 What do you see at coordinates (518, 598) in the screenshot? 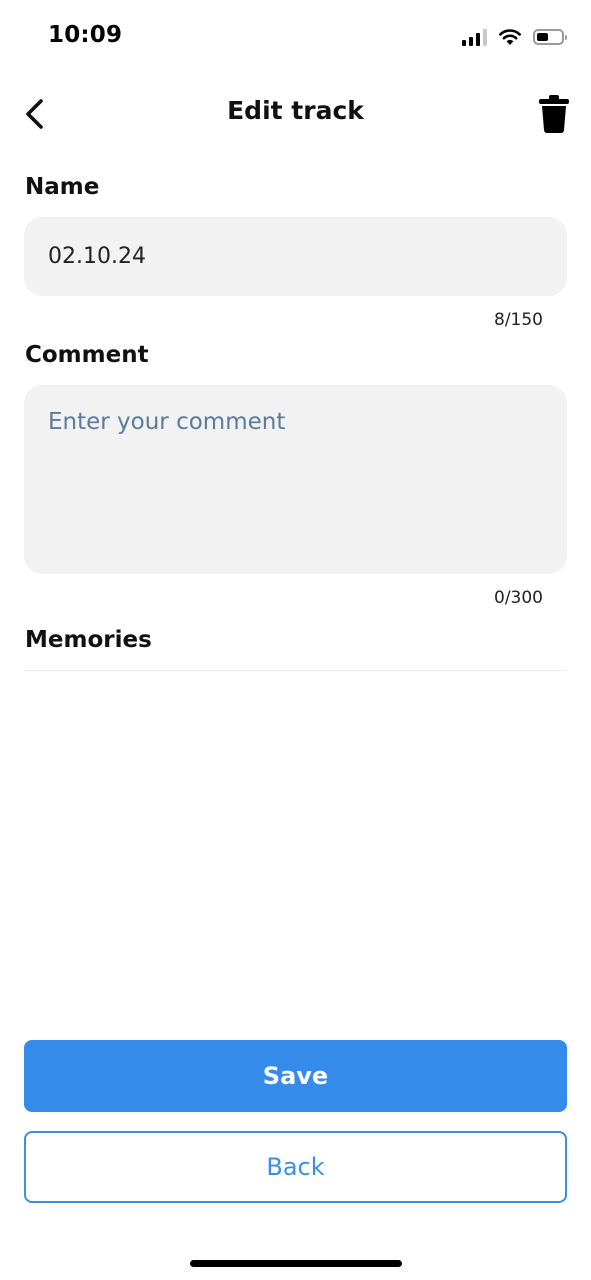
I see `comment-char-counter: 0/300` at bounding box center [518, 598].